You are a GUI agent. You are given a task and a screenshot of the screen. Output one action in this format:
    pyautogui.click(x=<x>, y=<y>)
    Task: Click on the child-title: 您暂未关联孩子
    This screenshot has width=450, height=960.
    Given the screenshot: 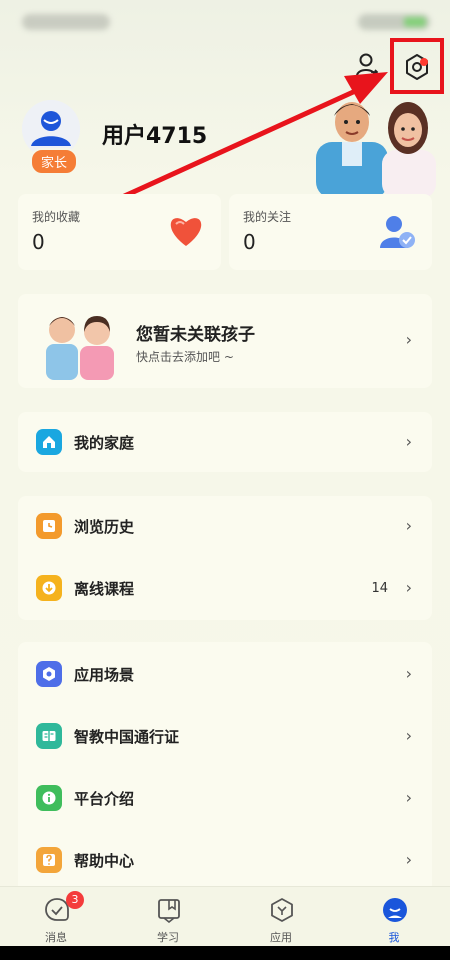 What is the action you would take?
    pyautogui.click(x=195, y=335)
    